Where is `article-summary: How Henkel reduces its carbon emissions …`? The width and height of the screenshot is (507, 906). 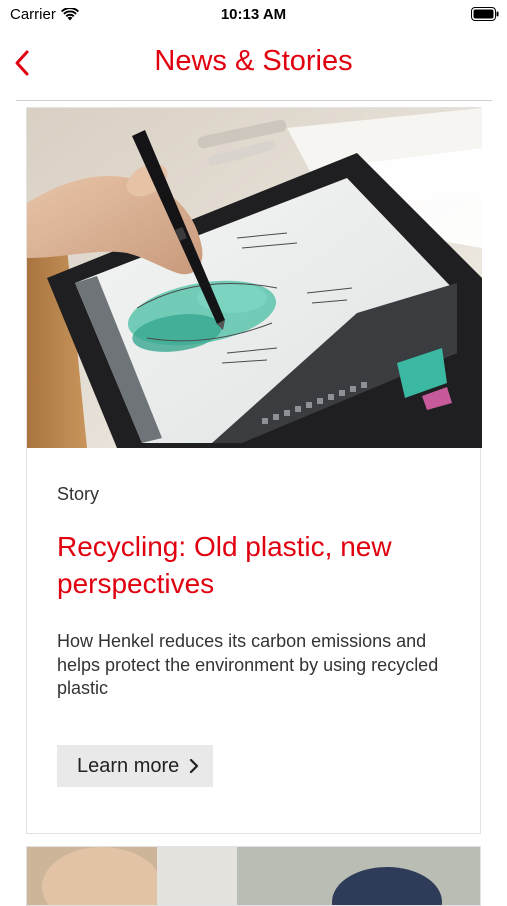 article-summary: How Henkel reduces its carbon emissions … is located at coordinates (248, 664).